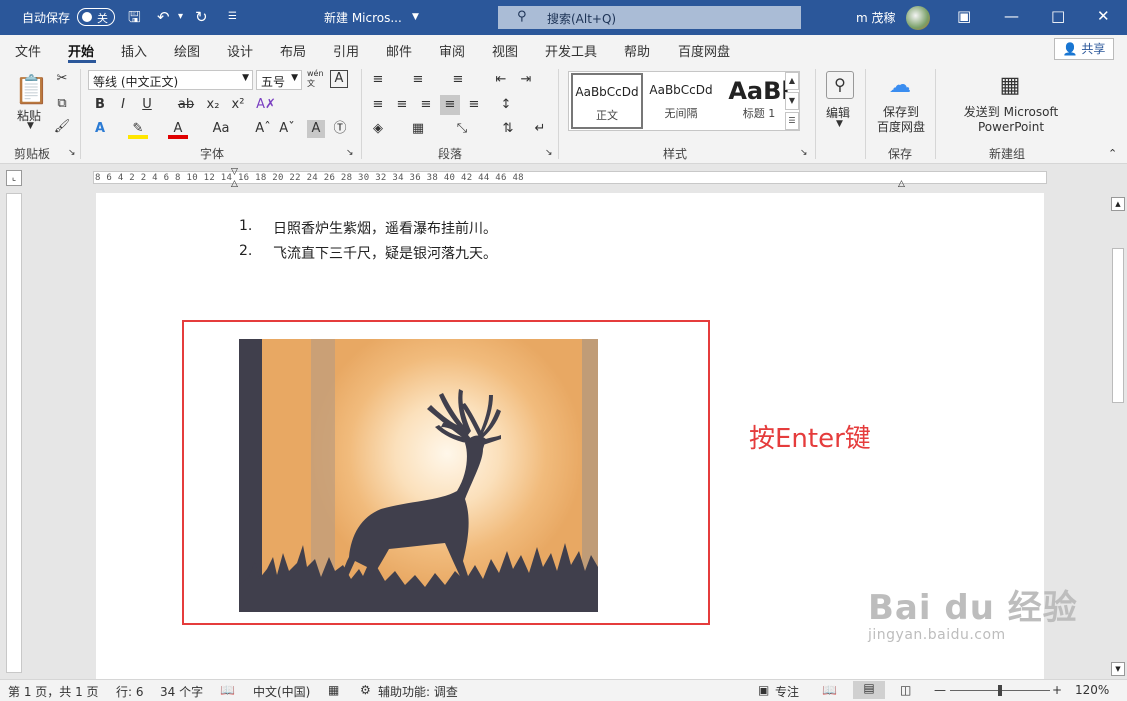 The width and height of the screenshot is (1127, 701). I want to click on font-color-icon: A, so click(178, 129).